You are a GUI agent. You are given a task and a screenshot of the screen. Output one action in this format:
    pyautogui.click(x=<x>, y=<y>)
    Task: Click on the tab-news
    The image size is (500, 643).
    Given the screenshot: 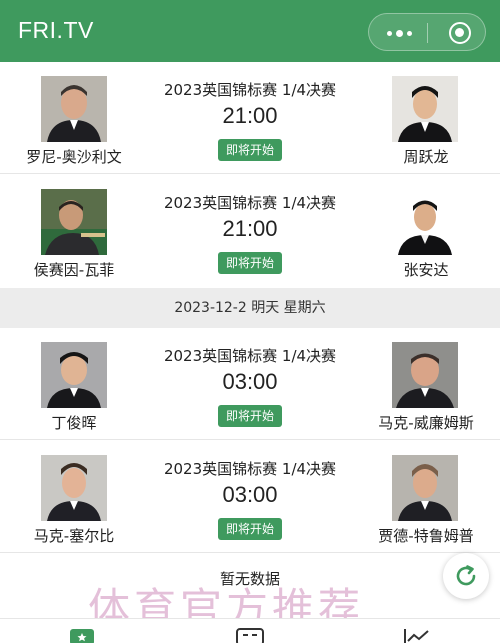 What is the action you would take?
    pyautogui.click(x=250, y=635)
    